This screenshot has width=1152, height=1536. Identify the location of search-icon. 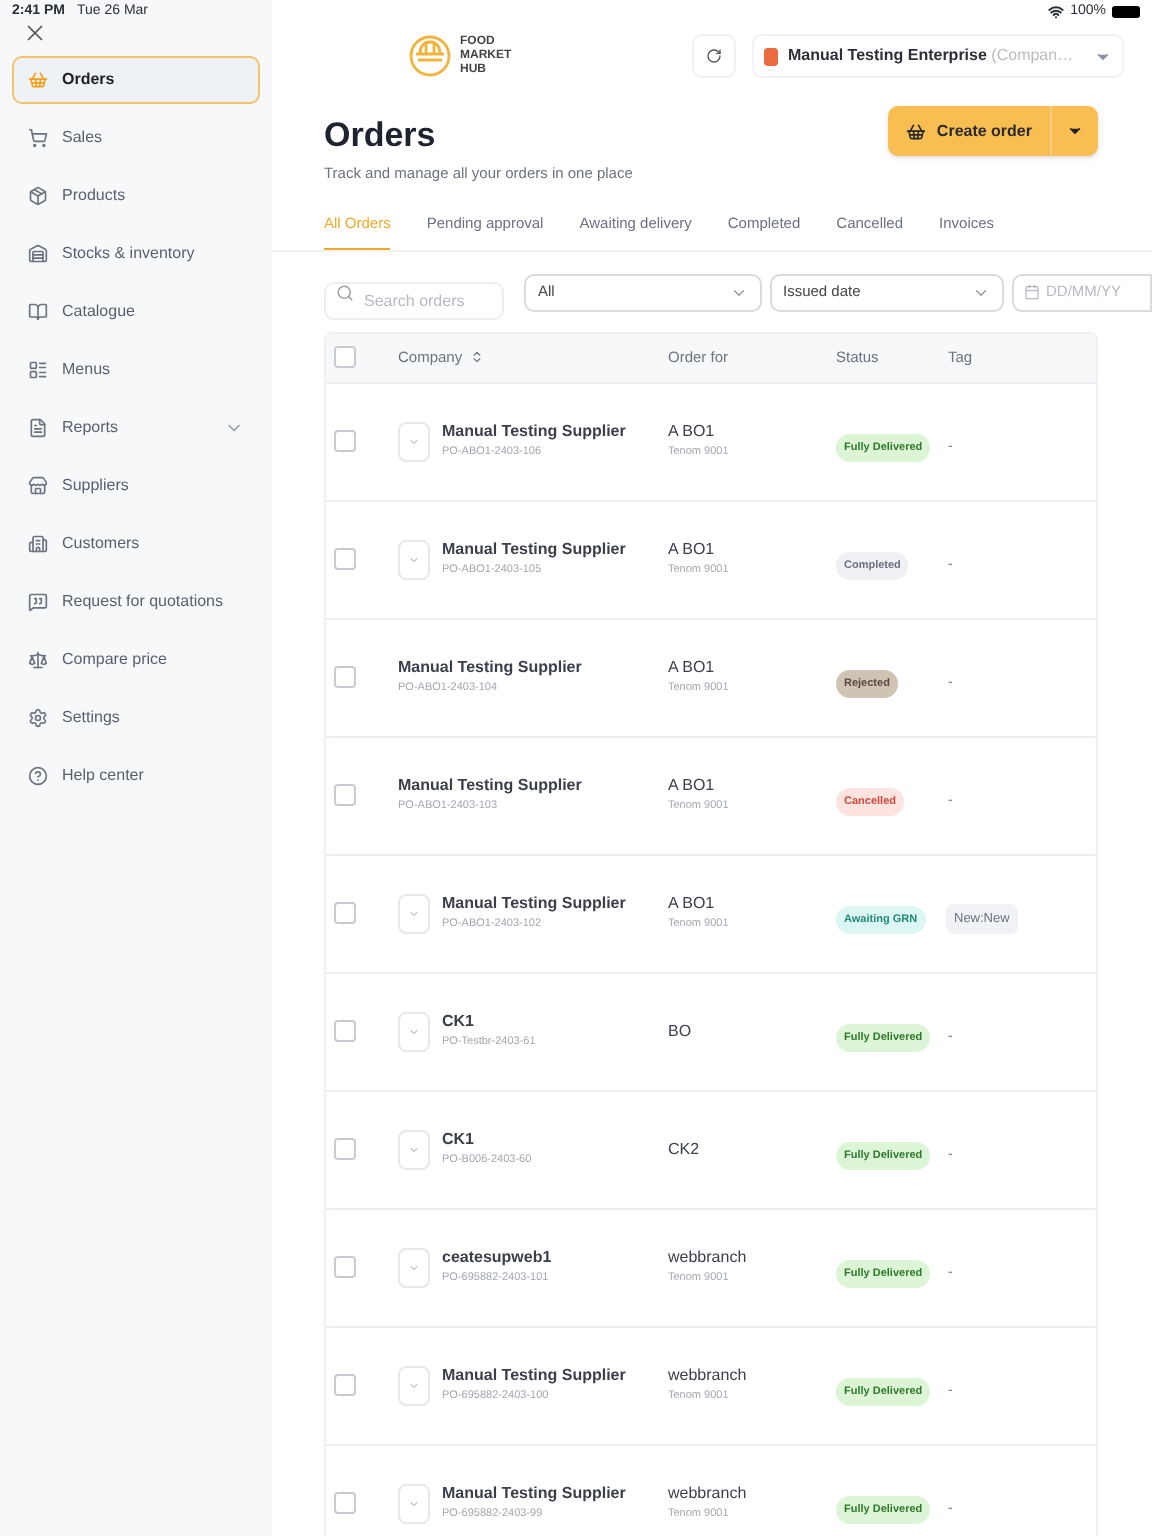
(345, 292).